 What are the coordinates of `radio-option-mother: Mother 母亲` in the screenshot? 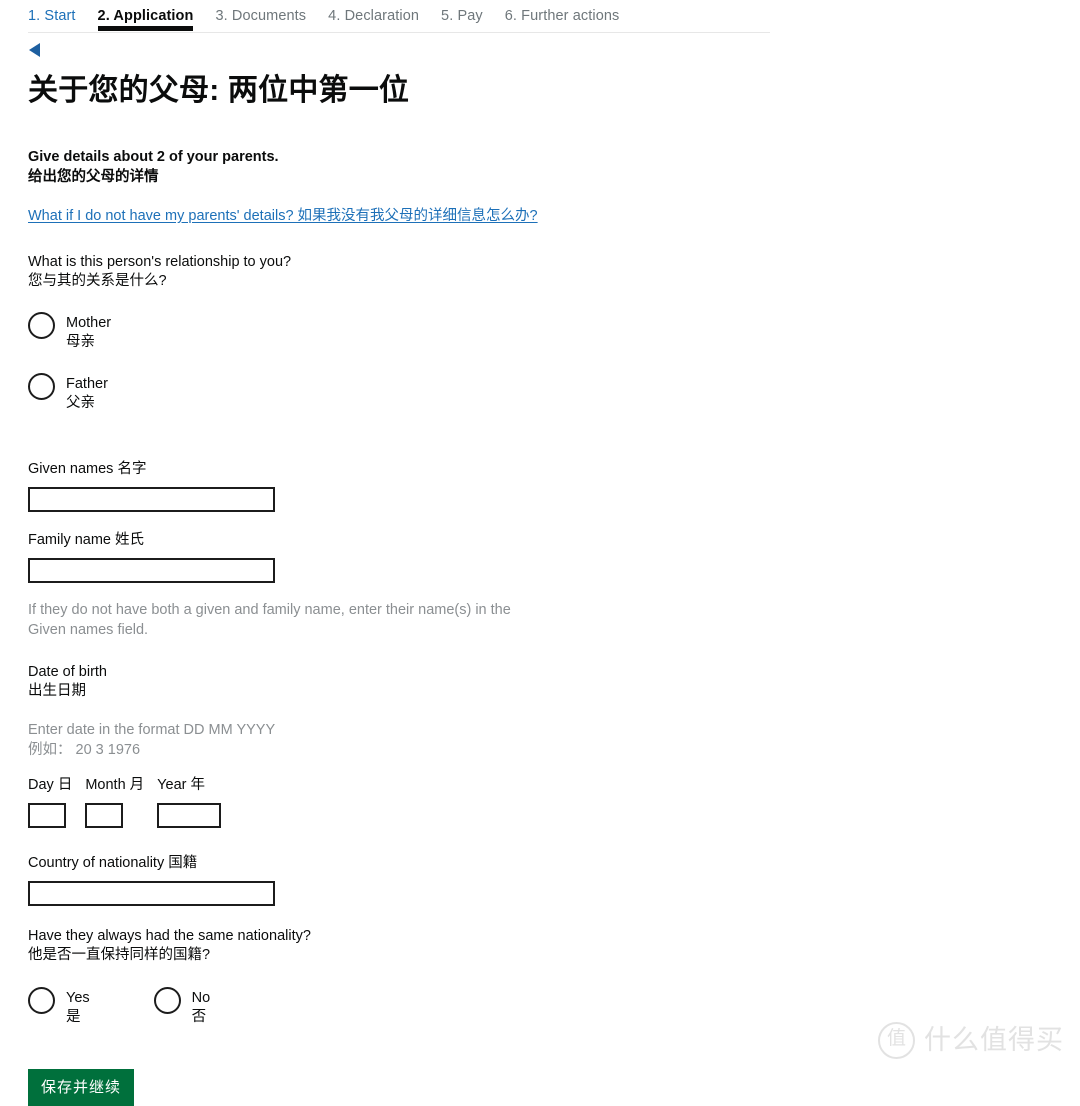 It's located at (328, 331).